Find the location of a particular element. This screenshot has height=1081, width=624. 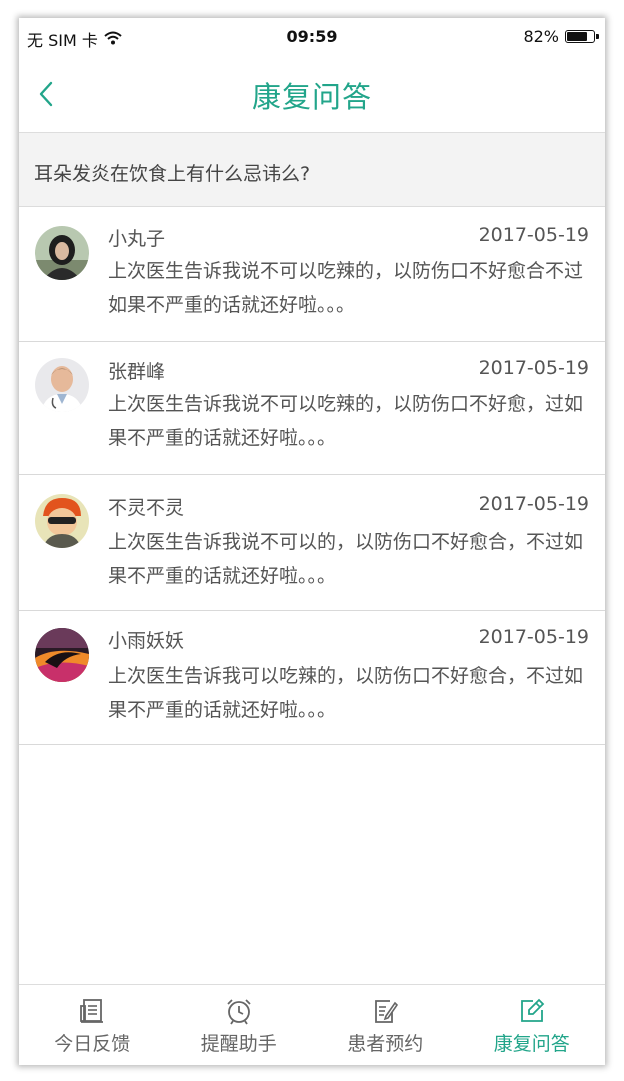

status-right: 82% is located at coordinates (561, 36).